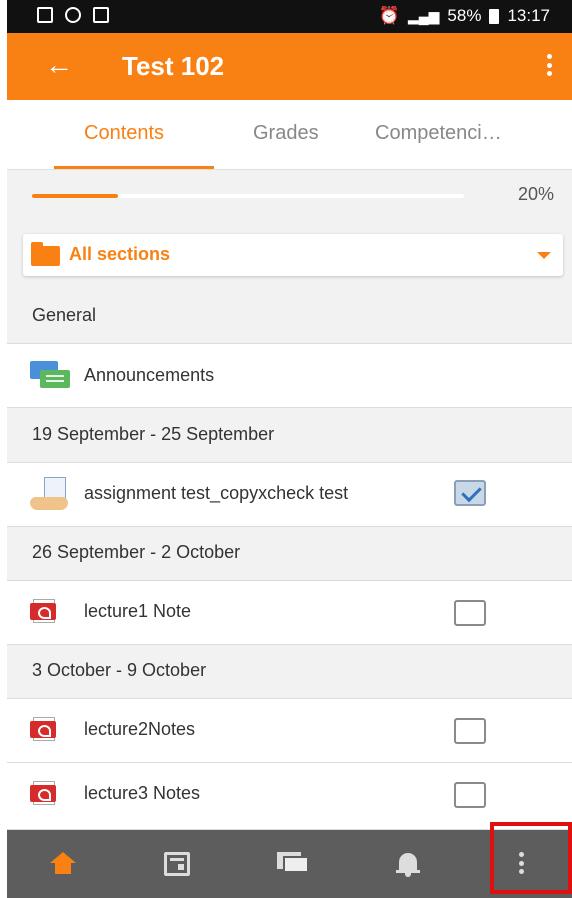 The image size is (572, 898). I want to click on do-not-disturb-icon, so click(73, 15).